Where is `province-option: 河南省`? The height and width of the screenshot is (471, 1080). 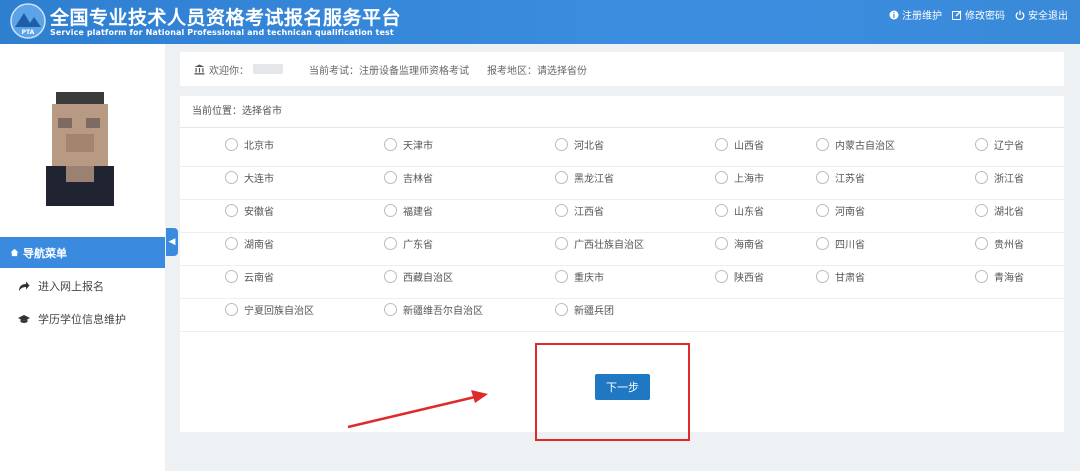 province-option: 河南省 is located at coordinates (840, 210).